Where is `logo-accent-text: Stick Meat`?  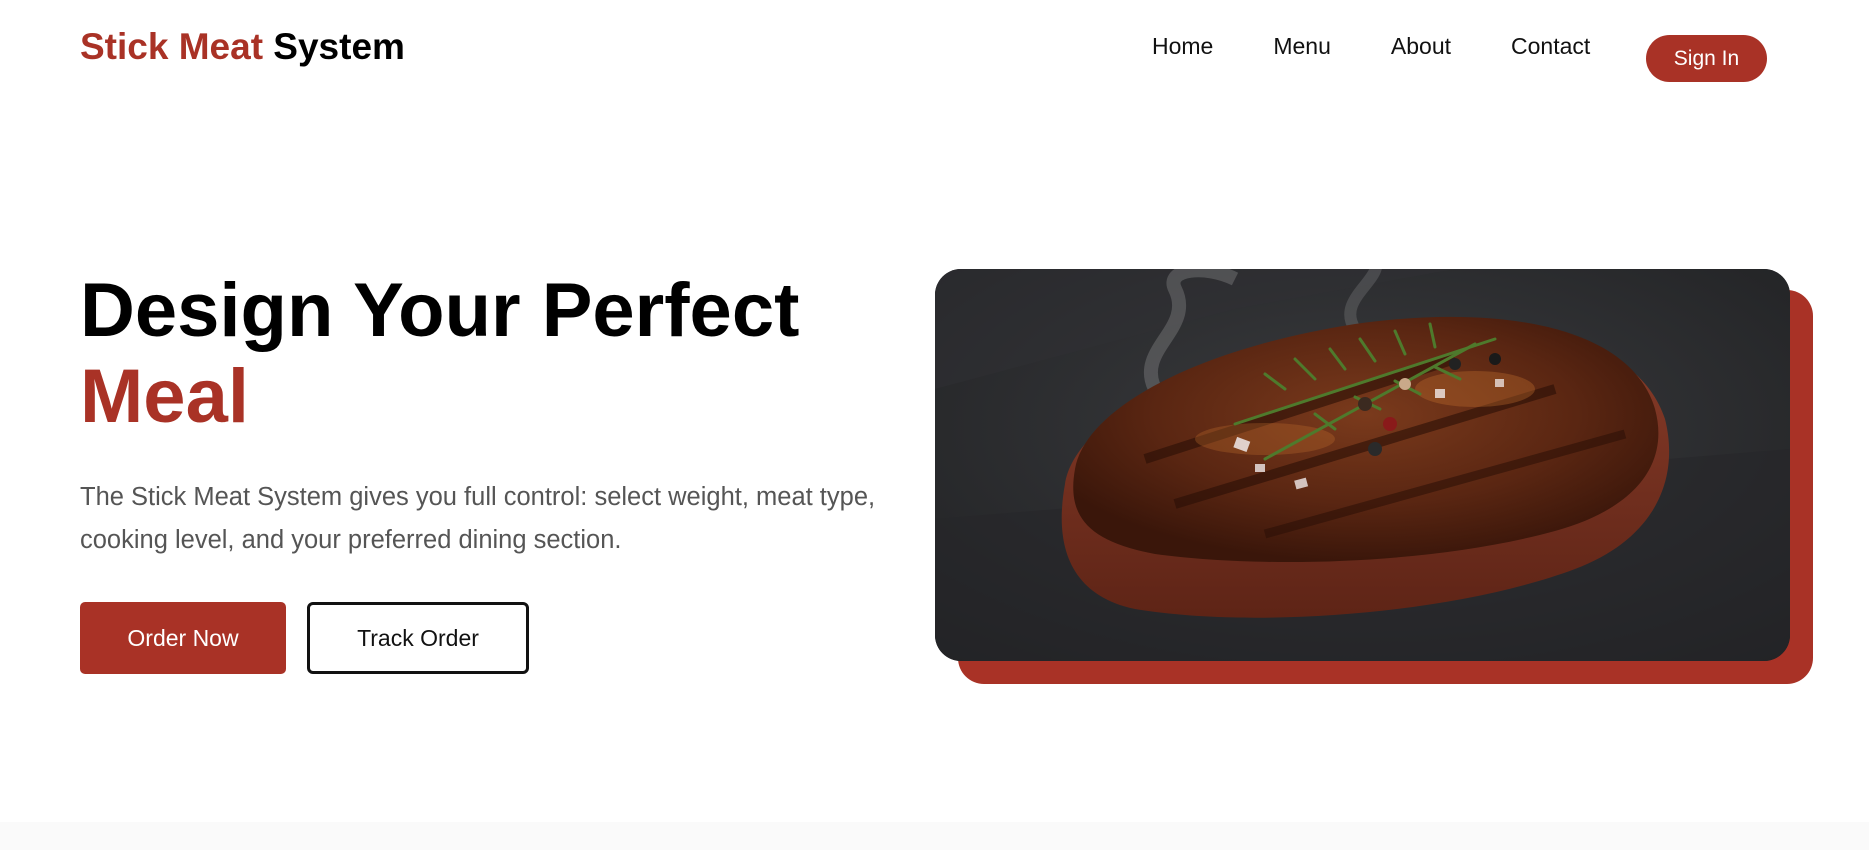 logo-accent-text: Stick Meat is located at coordinates (172, 46).